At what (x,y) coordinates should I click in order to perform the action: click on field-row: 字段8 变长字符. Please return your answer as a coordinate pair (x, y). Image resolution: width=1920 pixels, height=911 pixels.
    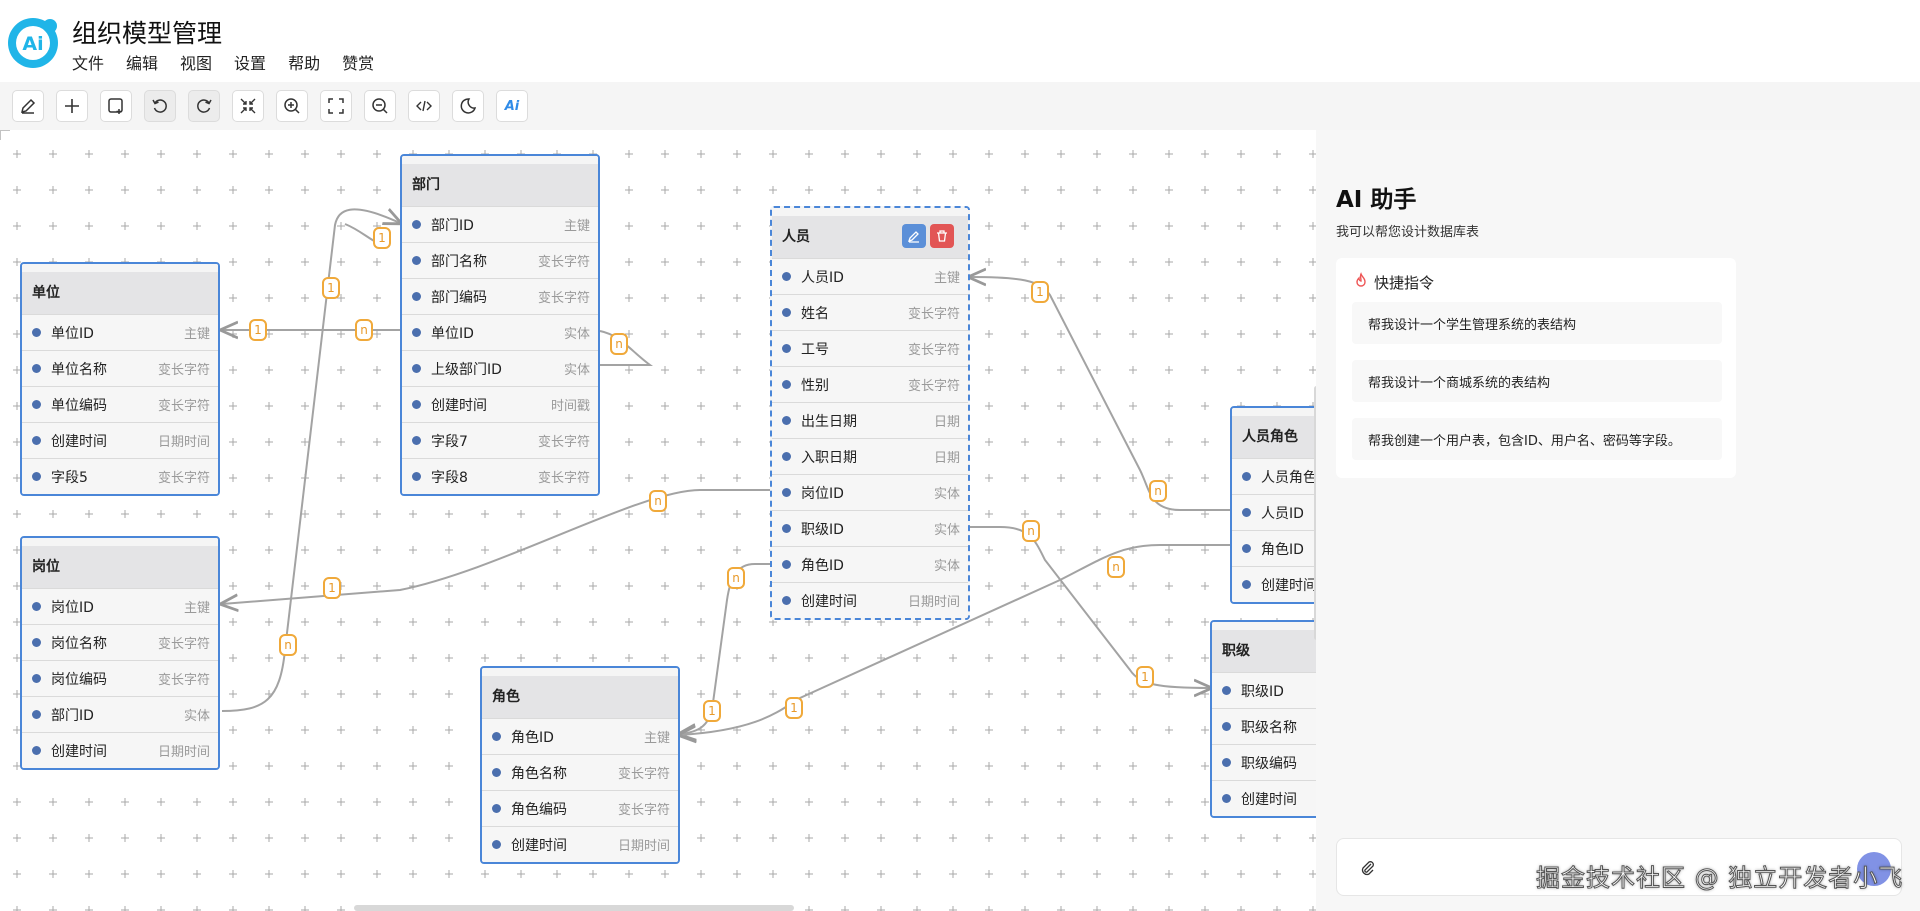
    Looking at the image, I should click on (500, 476).